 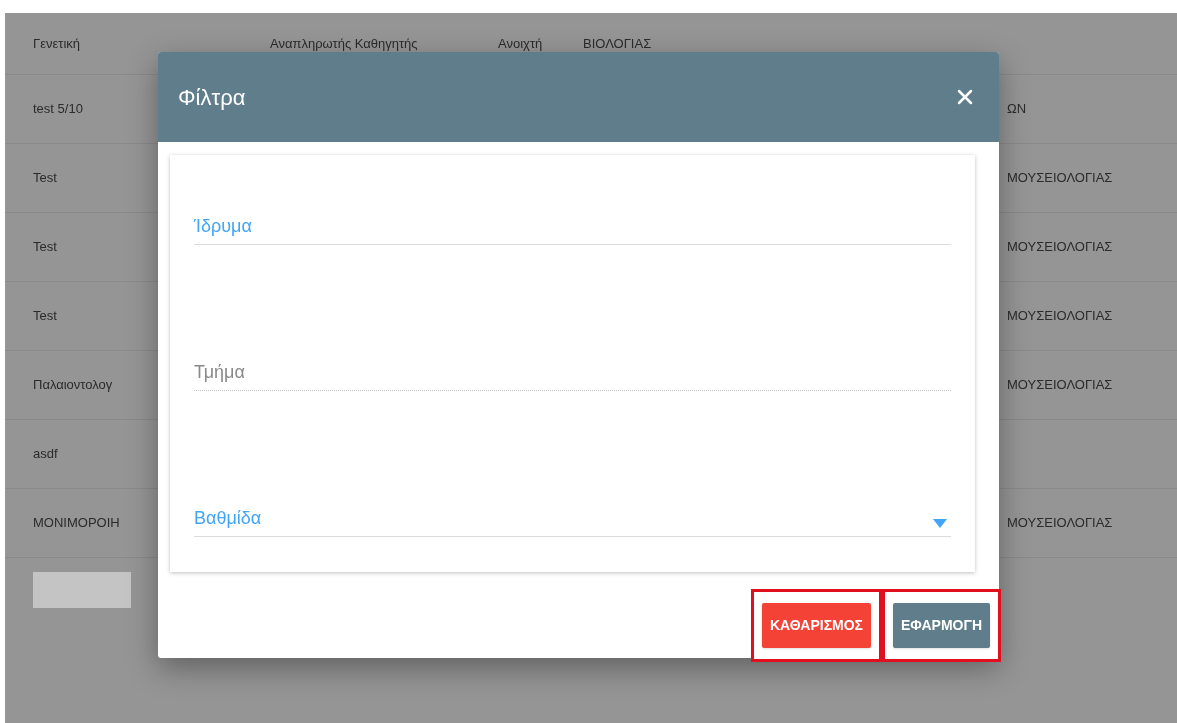 I want to click on table-cell: ΩΝ, so click(x=1017, y=109).